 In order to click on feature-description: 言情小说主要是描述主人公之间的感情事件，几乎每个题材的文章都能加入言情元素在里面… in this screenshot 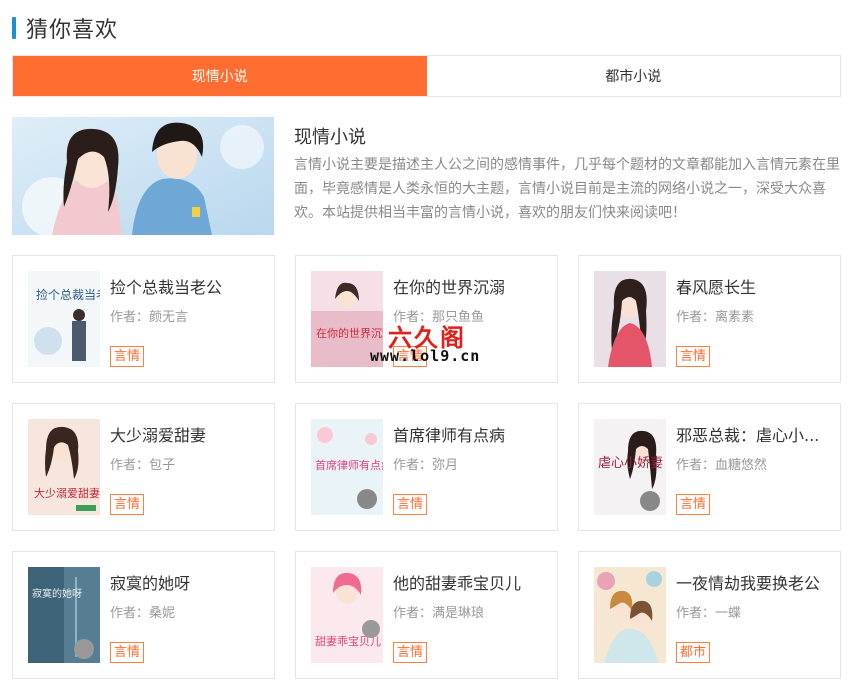, I will do `click(567, 189)`.